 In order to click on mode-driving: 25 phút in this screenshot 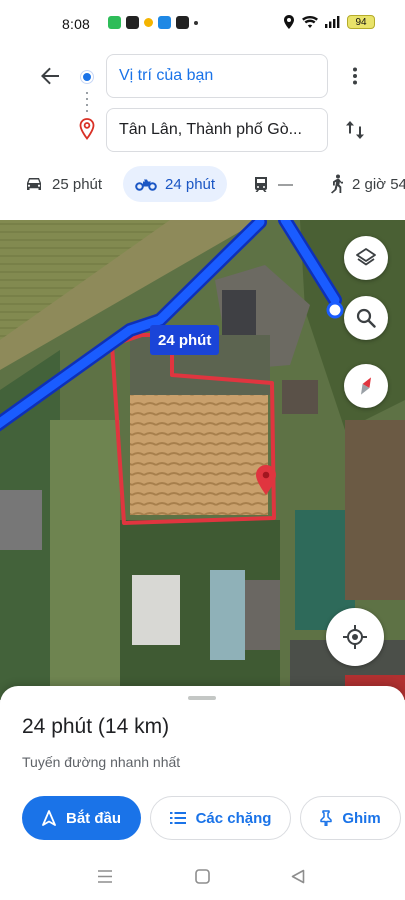, I will do `click(63, 184)`.